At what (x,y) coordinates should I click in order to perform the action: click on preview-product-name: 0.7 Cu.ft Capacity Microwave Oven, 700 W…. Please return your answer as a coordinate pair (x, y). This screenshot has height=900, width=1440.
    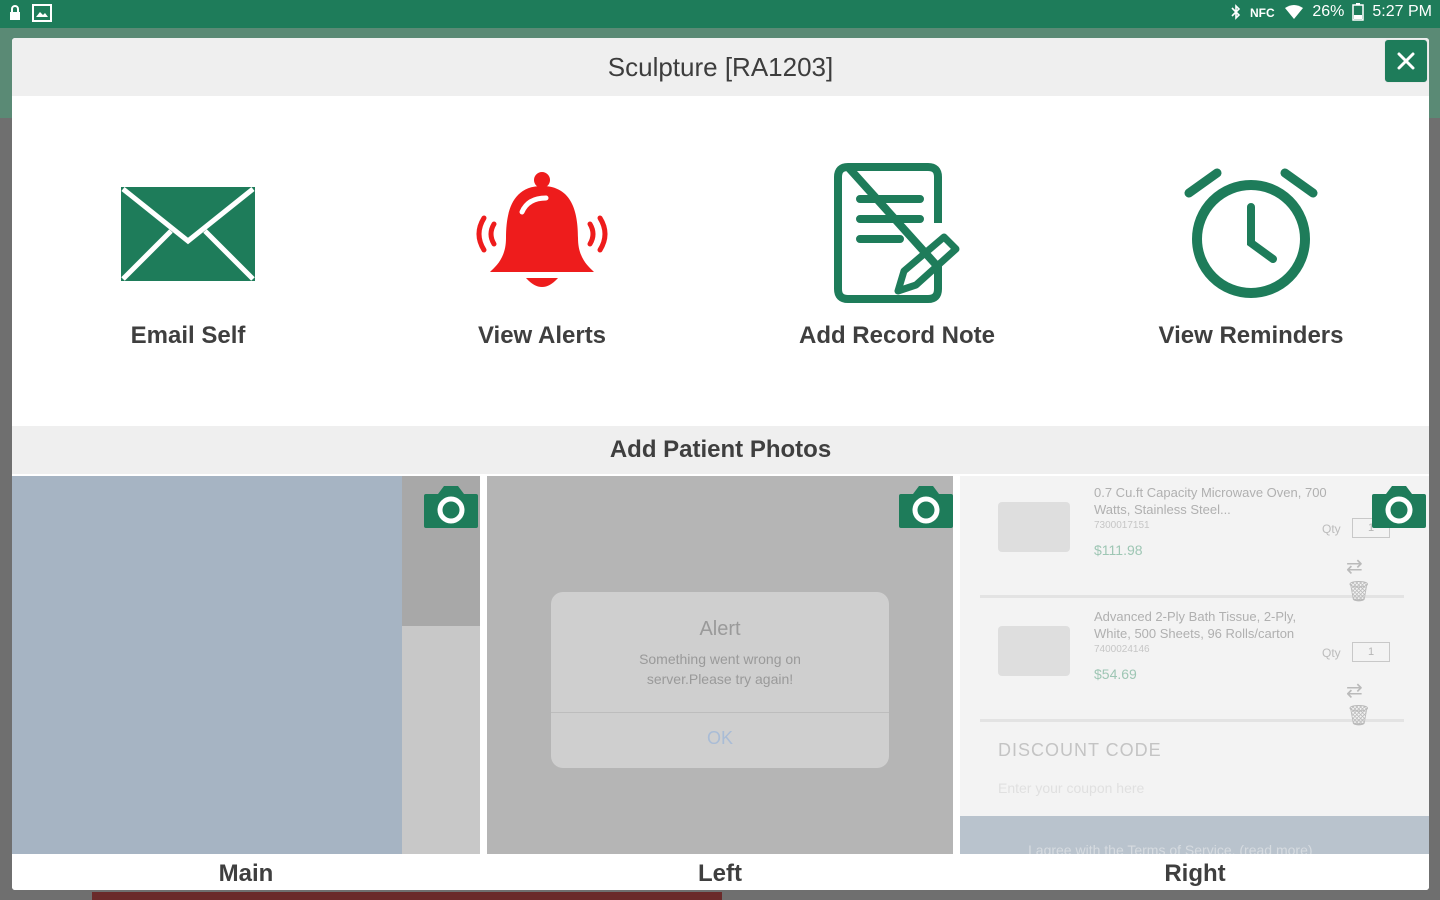
    Looking at the image, I should click on (1210, 501).